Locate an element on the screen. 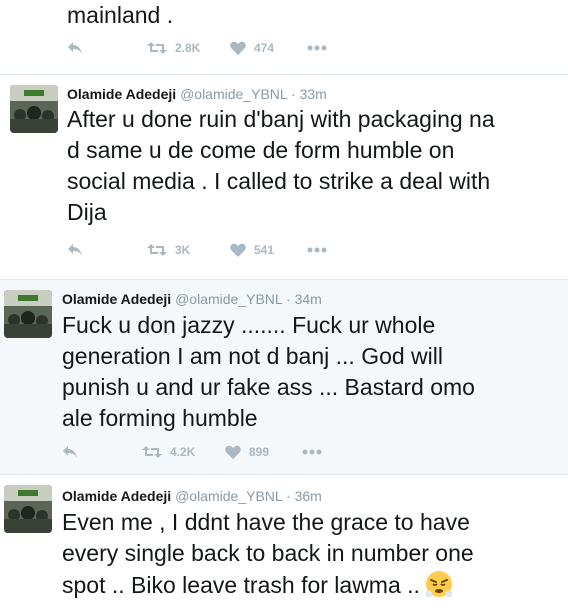 The height and width of the screenshot is (608, 568). tweet-text-line: Fuck u don jazzy ....... Fuck ur whole is located at coordinates (249, 325).